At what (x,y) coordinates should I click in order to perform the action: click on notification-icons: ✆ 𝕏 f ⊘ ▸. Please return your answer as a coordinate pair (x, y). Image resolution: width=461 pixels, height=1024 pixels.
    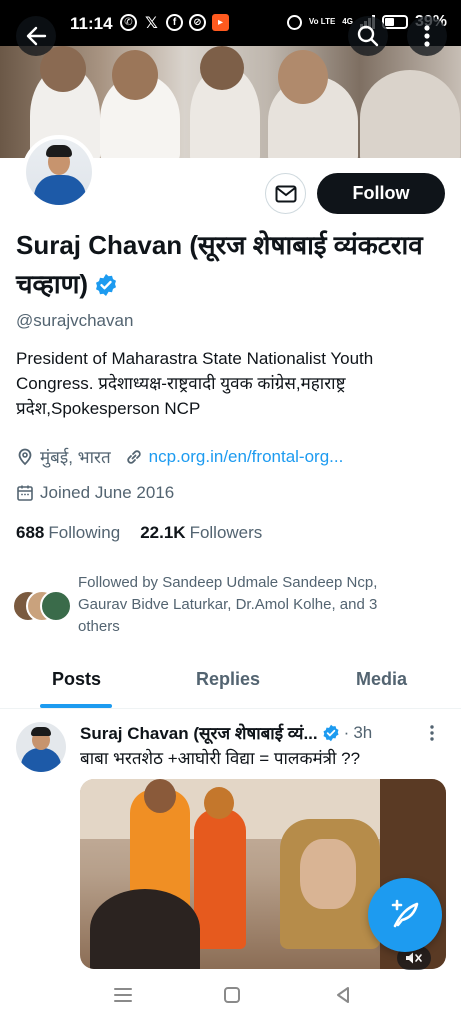
    Looking at the image, I should click on (174, 23).